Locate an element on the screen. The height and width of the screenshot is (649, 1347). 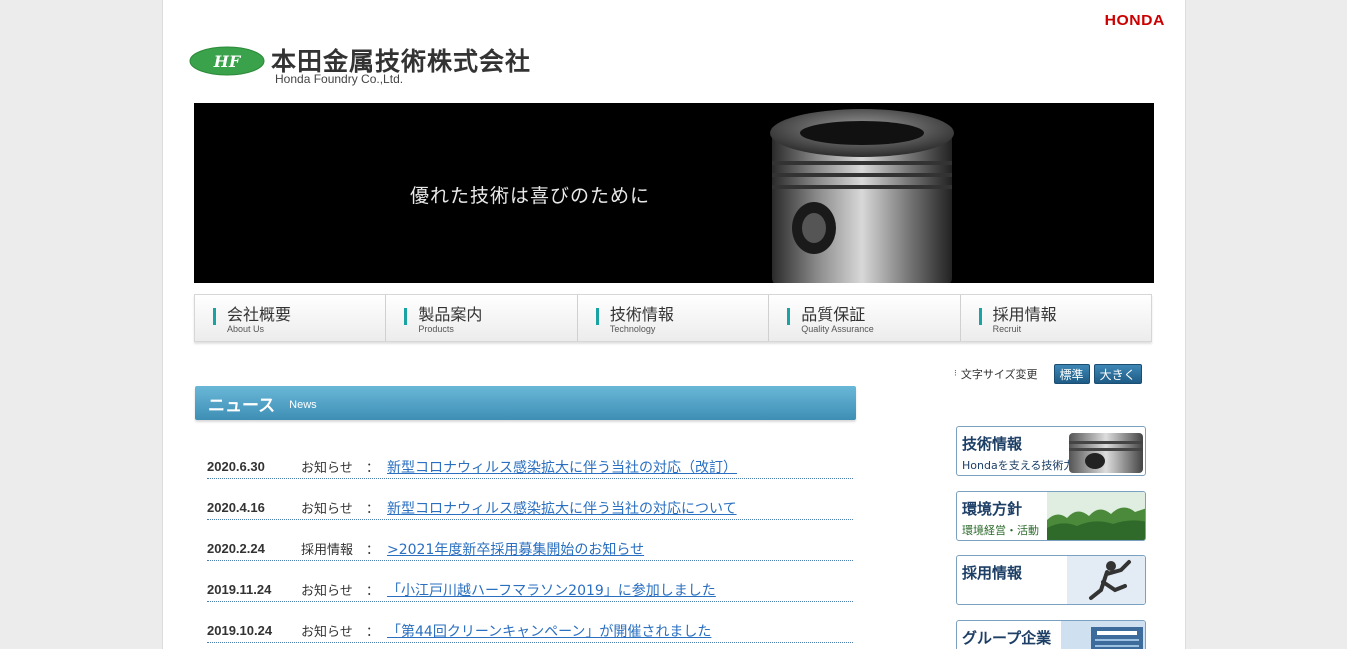
nav-label: 採用情報 is located at coordinates (1024, 314).